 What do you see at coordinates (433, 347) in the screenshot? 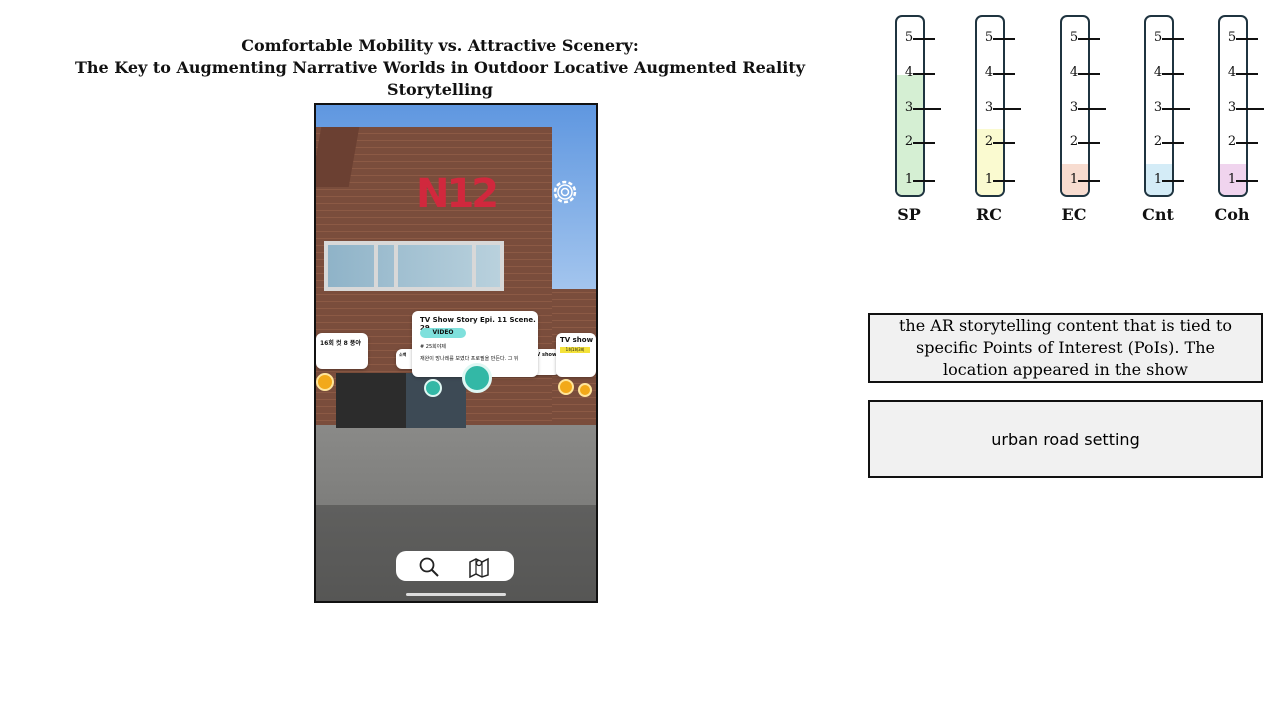
I see `card-hashtag: # 25희야제` at bounding box center [433, 347].